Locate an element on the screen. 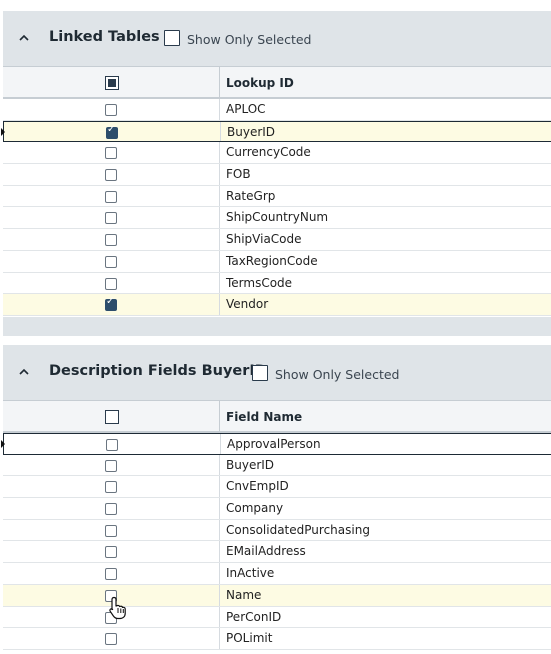 This screenshot has height=654, width=551. row-label: ConsolidatedPurchasing is located at coordinates (298, 529).